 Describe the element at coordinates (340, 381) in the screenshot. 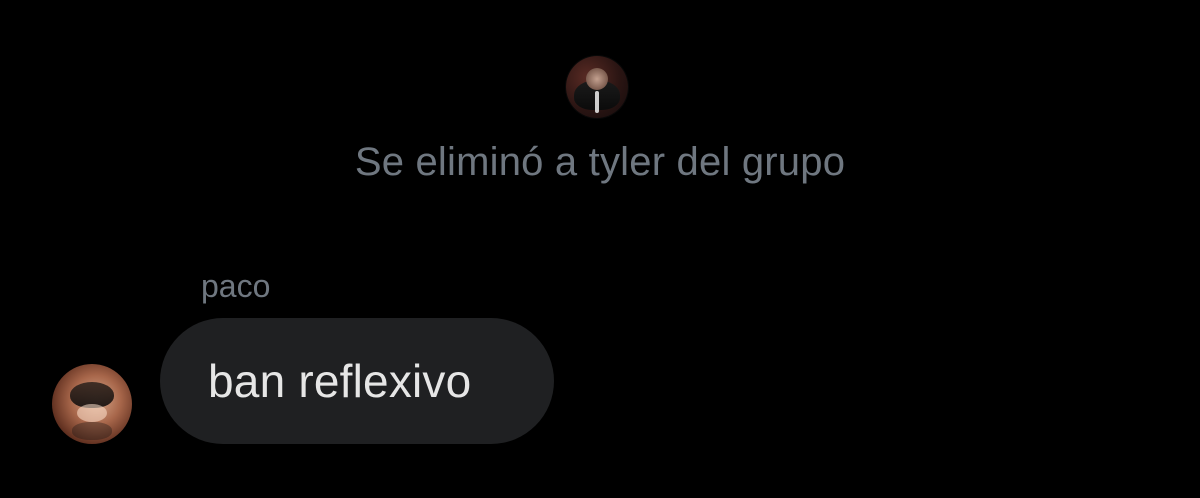

I see `message-text: ban reflexivo` at that location.